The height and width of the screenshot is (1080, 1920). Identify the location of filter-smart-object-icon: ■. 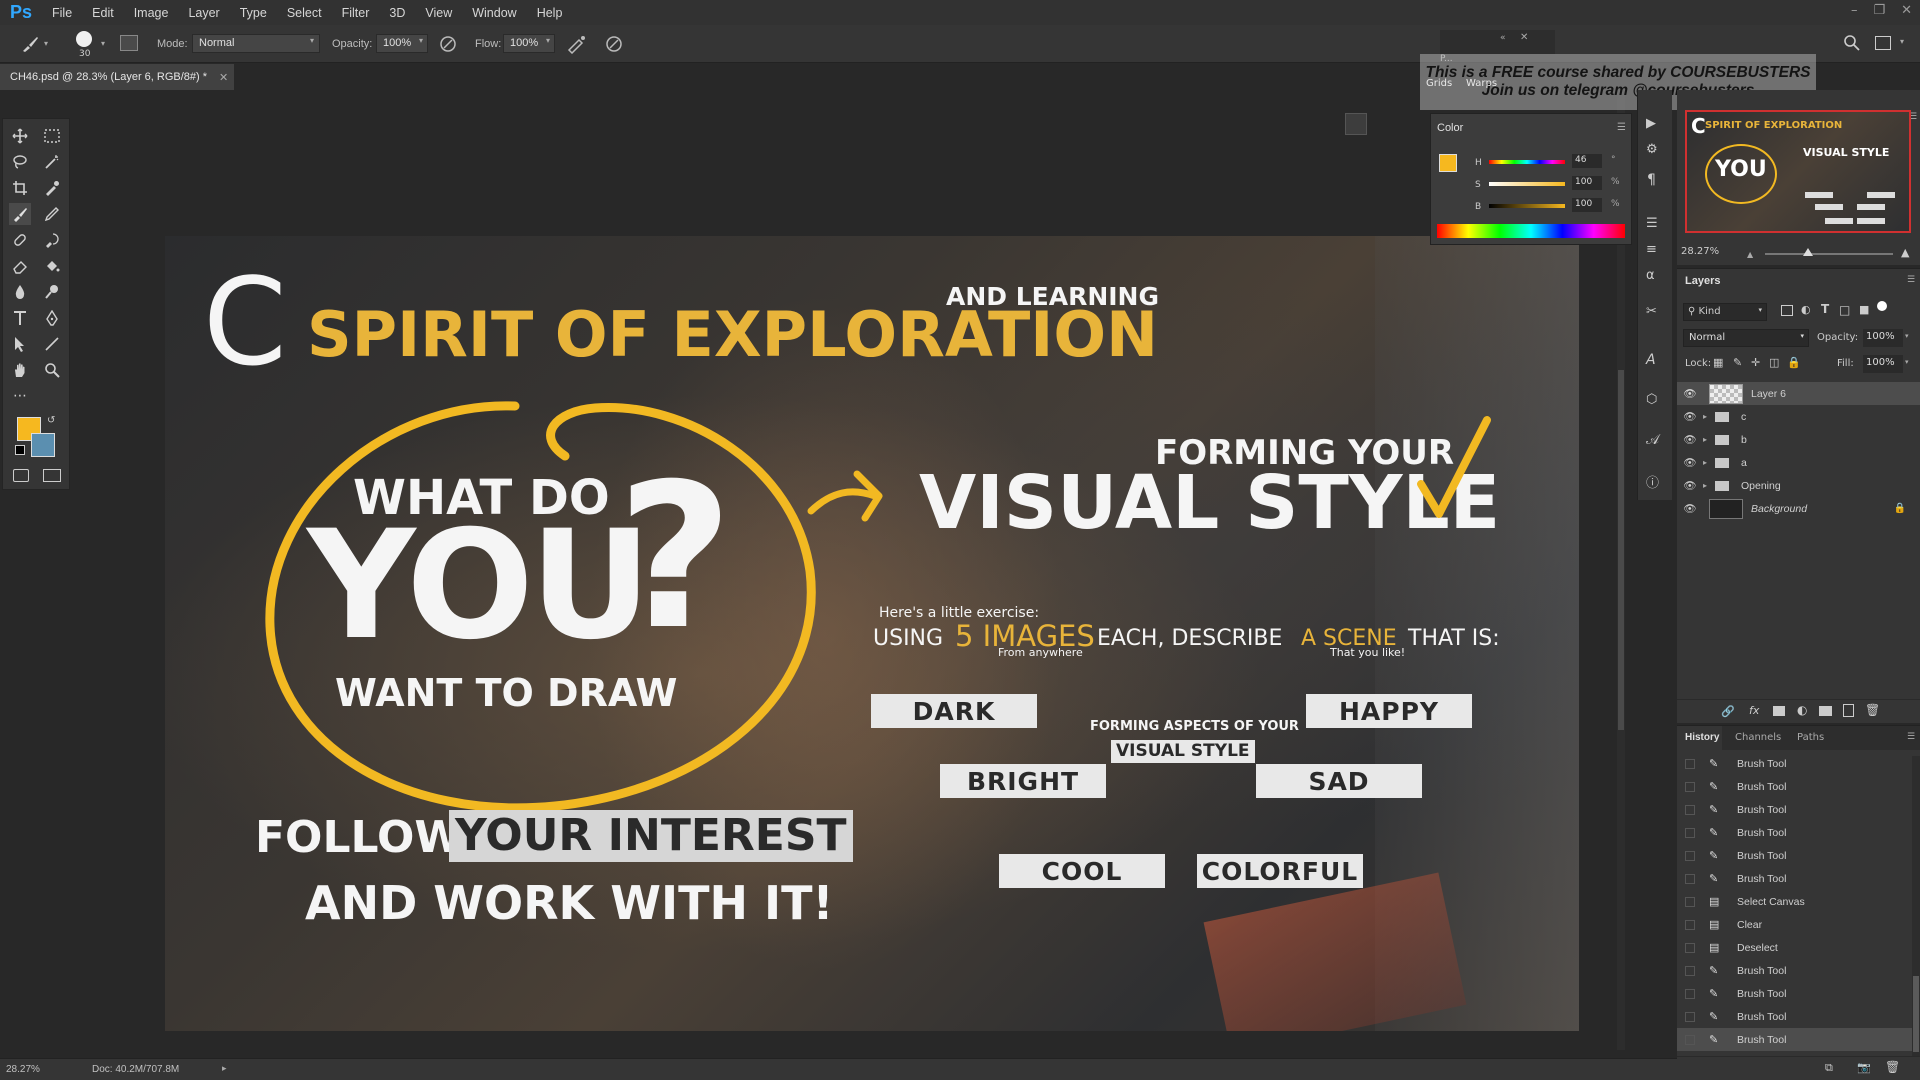
(1864, 309).